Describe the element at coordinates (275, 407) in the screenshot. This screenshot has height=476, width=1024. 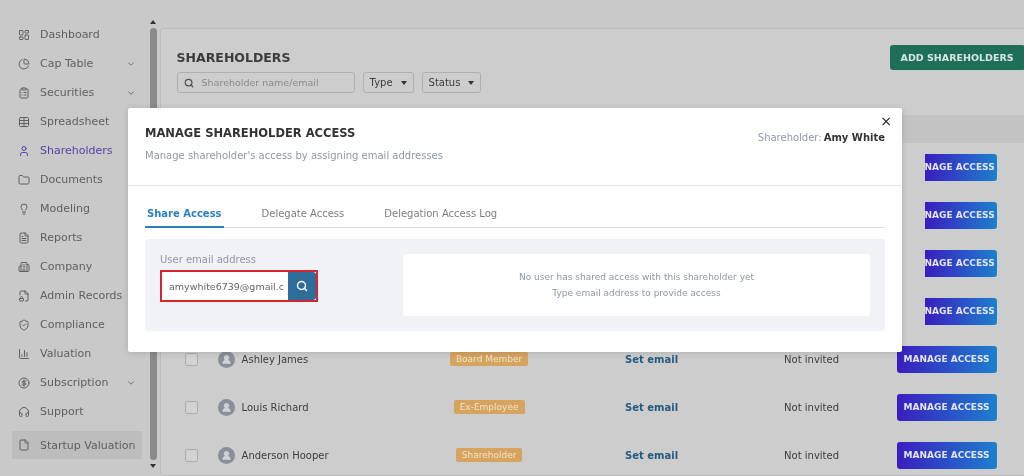
I see `shareholder-name: Louis Richard` at that location.